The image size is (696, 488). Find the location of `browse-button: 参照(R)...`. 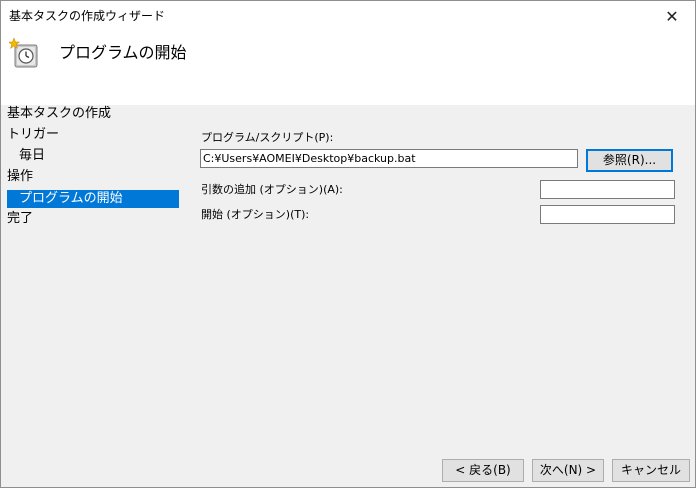

browse-button: 参照(R)... is located at coordinates (629, 160).